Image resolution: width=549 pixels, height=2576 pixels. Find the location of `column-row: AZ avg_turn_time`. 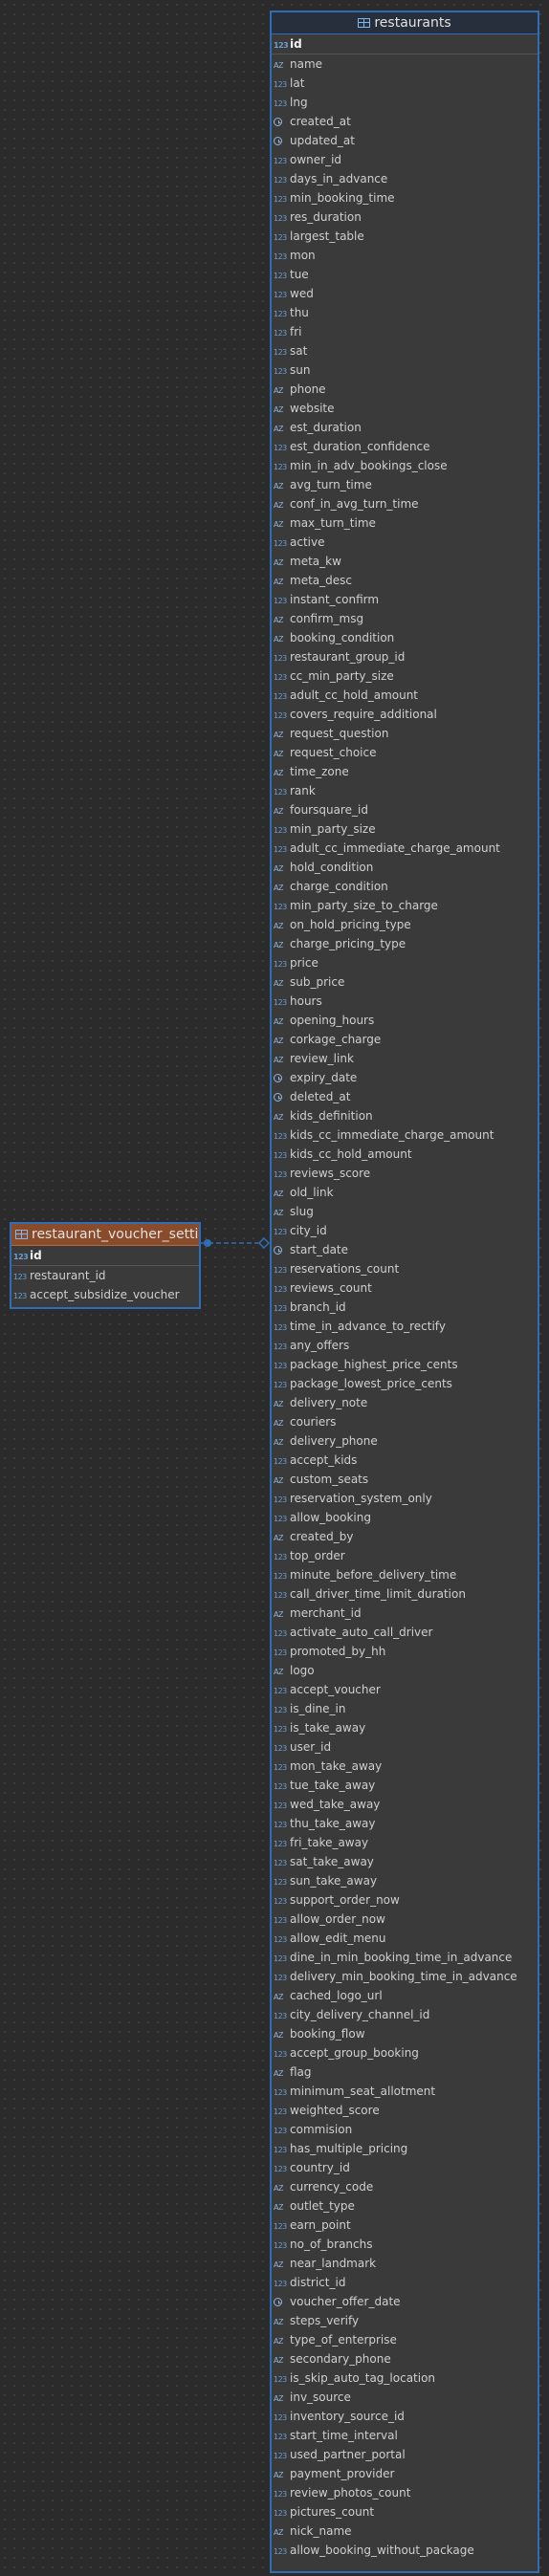

column-row: AZ avg_turn_time is located at coordinates (405, 484).